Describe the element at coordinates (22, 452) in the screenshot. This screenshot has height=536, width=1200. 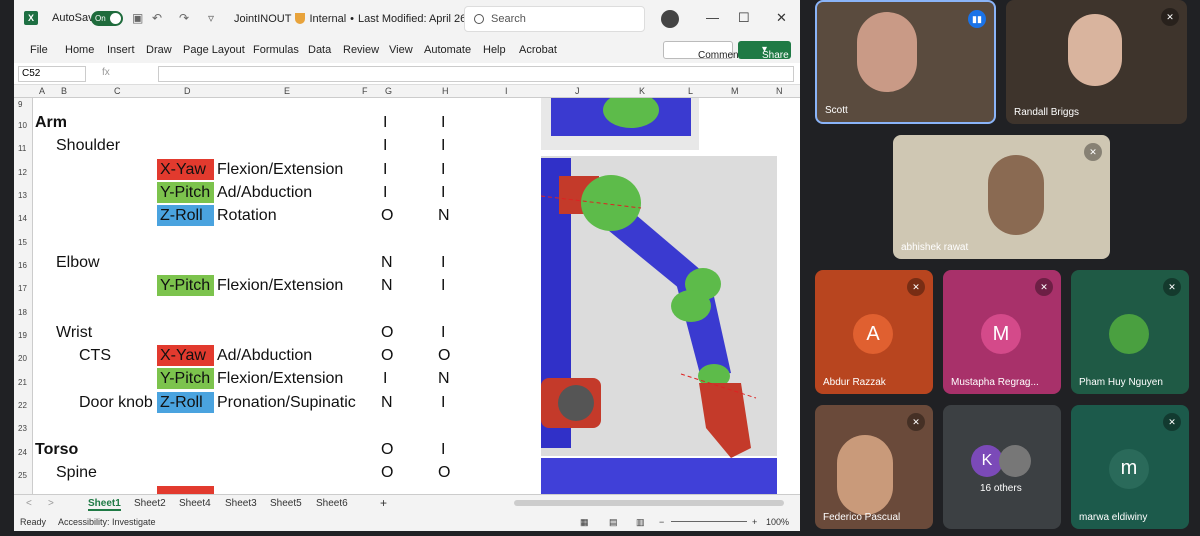
I see `row-24: 24` at that location.